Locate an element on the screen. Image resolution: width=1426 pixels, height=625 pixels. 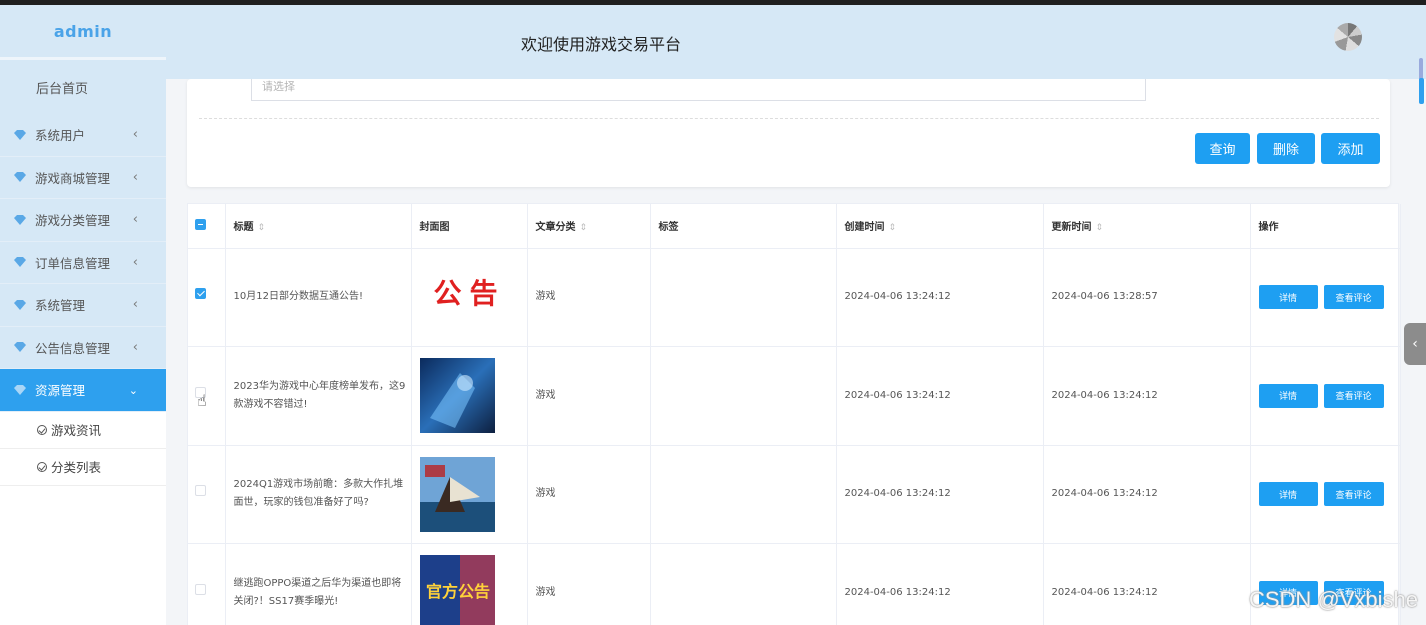
cover-image-notice: 公告 is located at coordinates (469, 293).